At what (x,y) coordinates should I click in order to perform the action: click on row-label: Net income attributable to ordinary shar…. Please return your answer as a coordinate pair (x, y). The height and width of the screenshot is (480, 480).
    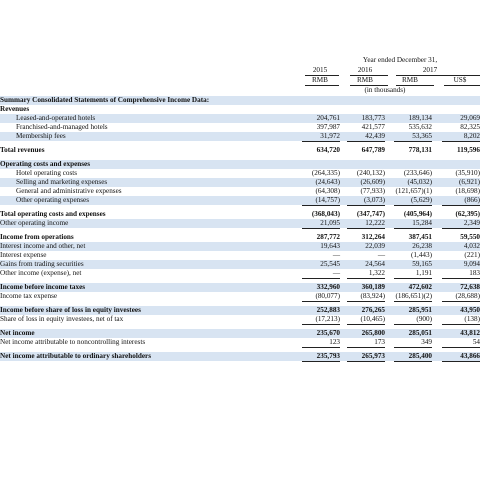
    Looking at the image, I should click on (75, 356).